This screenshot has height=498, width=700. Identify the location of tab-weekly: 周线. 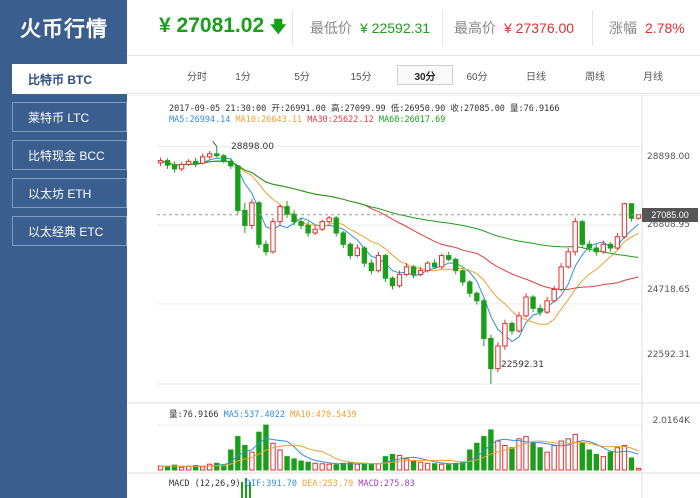
(595, 75).